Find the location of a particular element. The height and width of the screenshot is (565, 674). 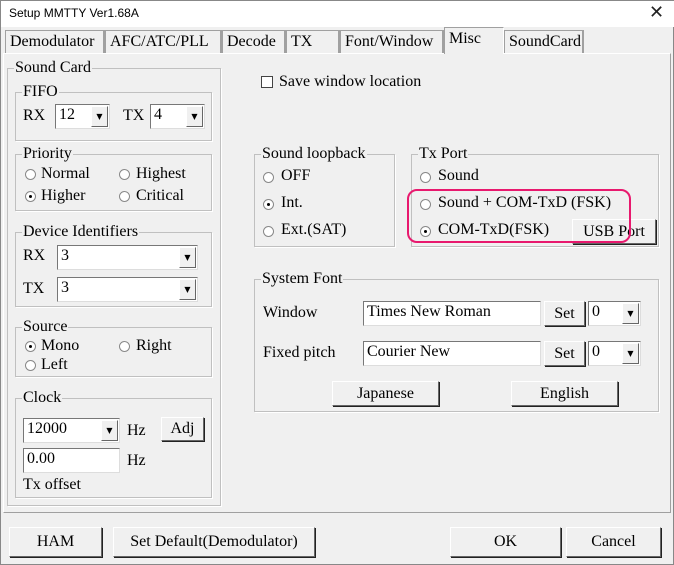

value: 4 is located at coordinates (158, 114).